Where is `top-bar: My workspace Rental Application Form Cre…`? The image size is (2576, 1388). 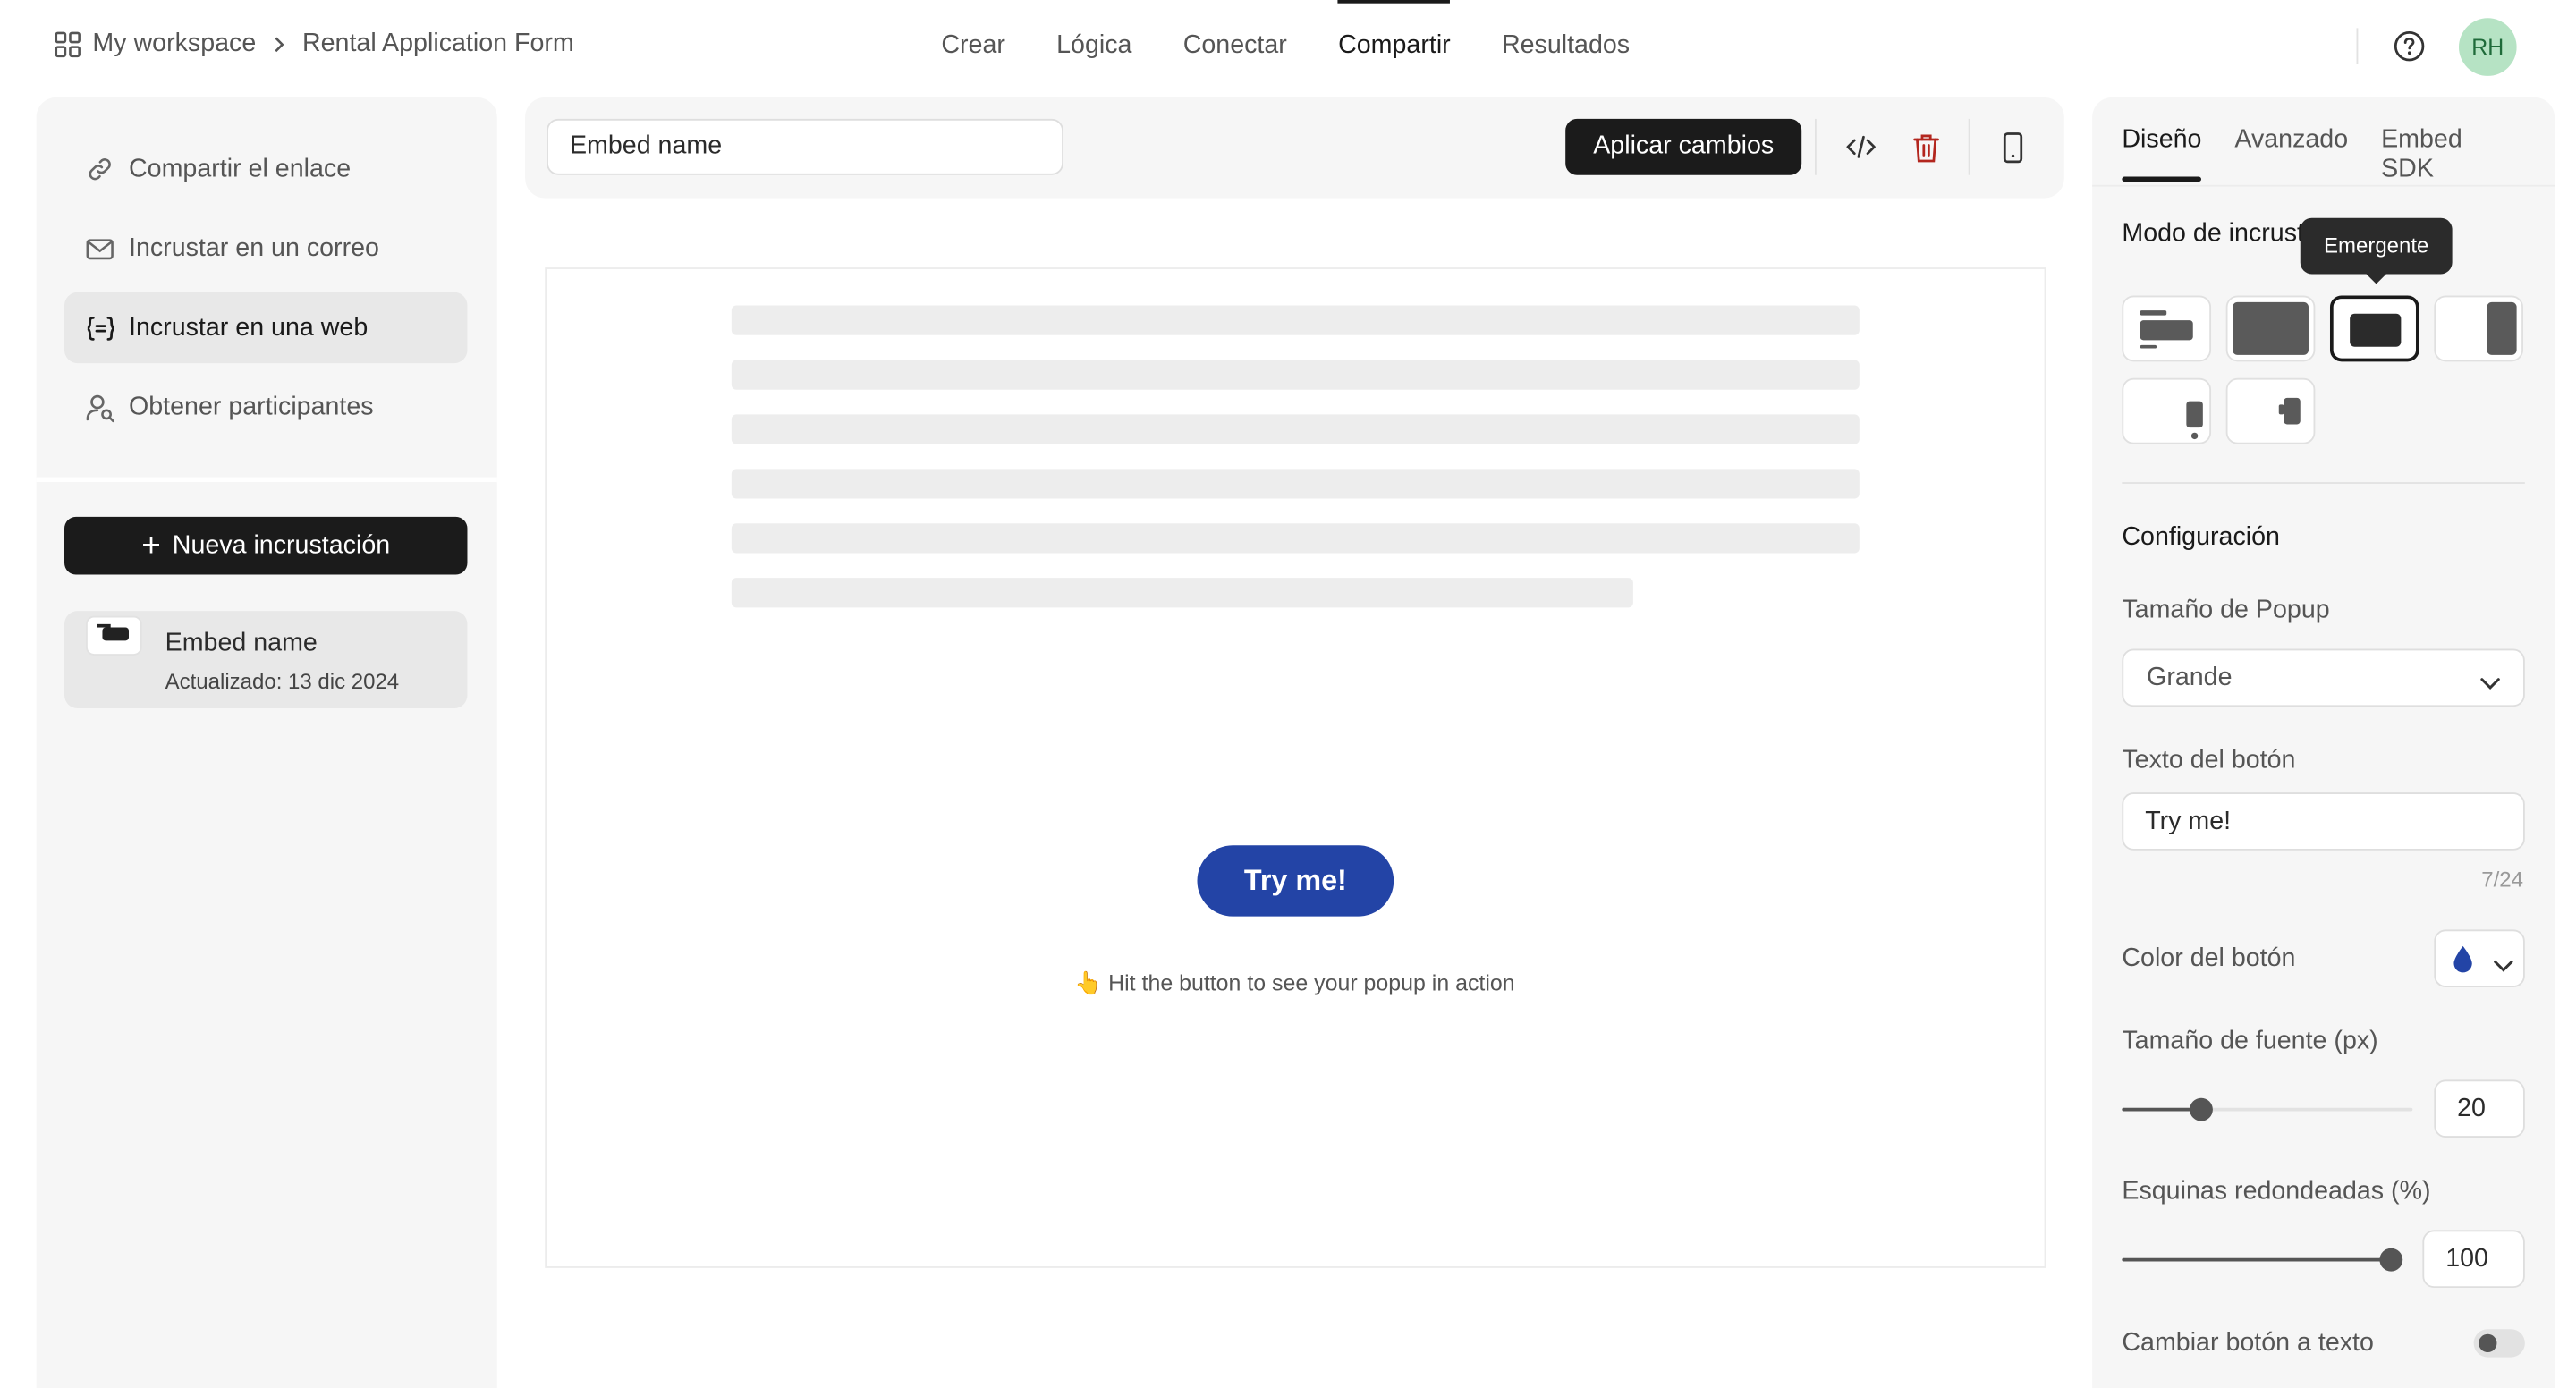
top-bar: My workspace Rental Application Form Cre… is located at coordinates (1288, 46).